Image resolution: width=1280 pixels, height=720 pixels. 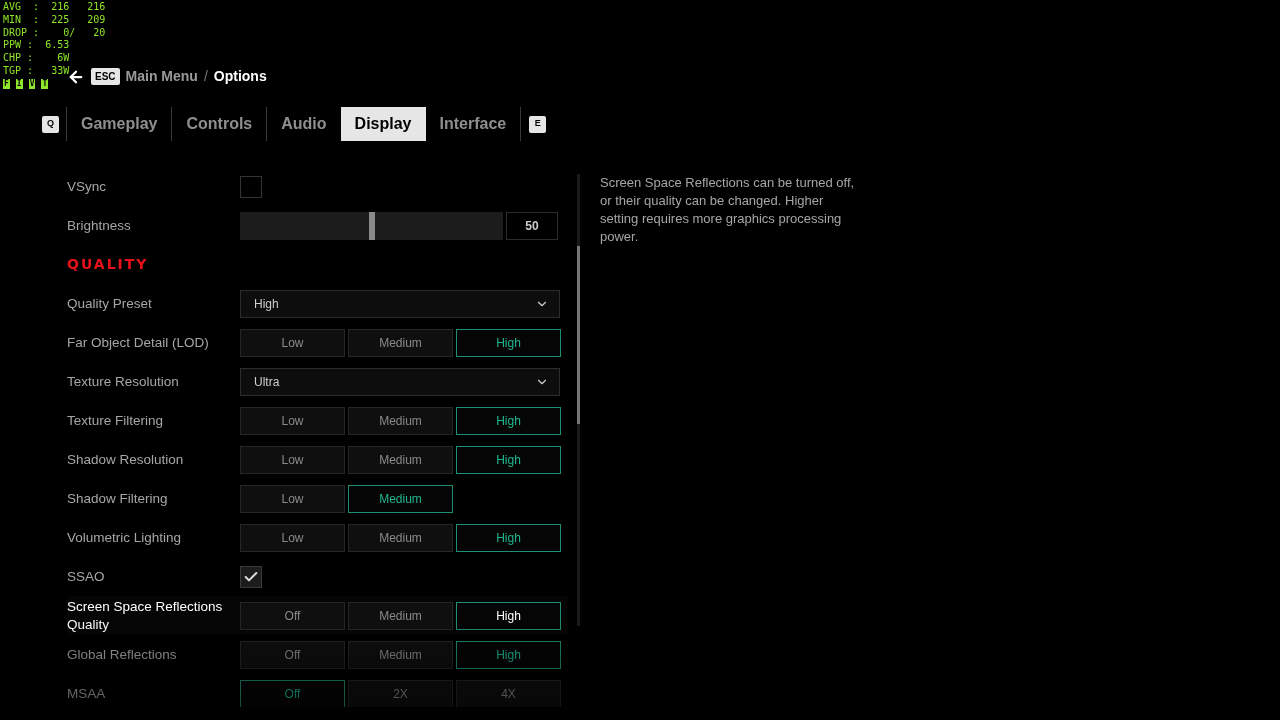 I want to click on scrollbar, so click(x=578, y=400).